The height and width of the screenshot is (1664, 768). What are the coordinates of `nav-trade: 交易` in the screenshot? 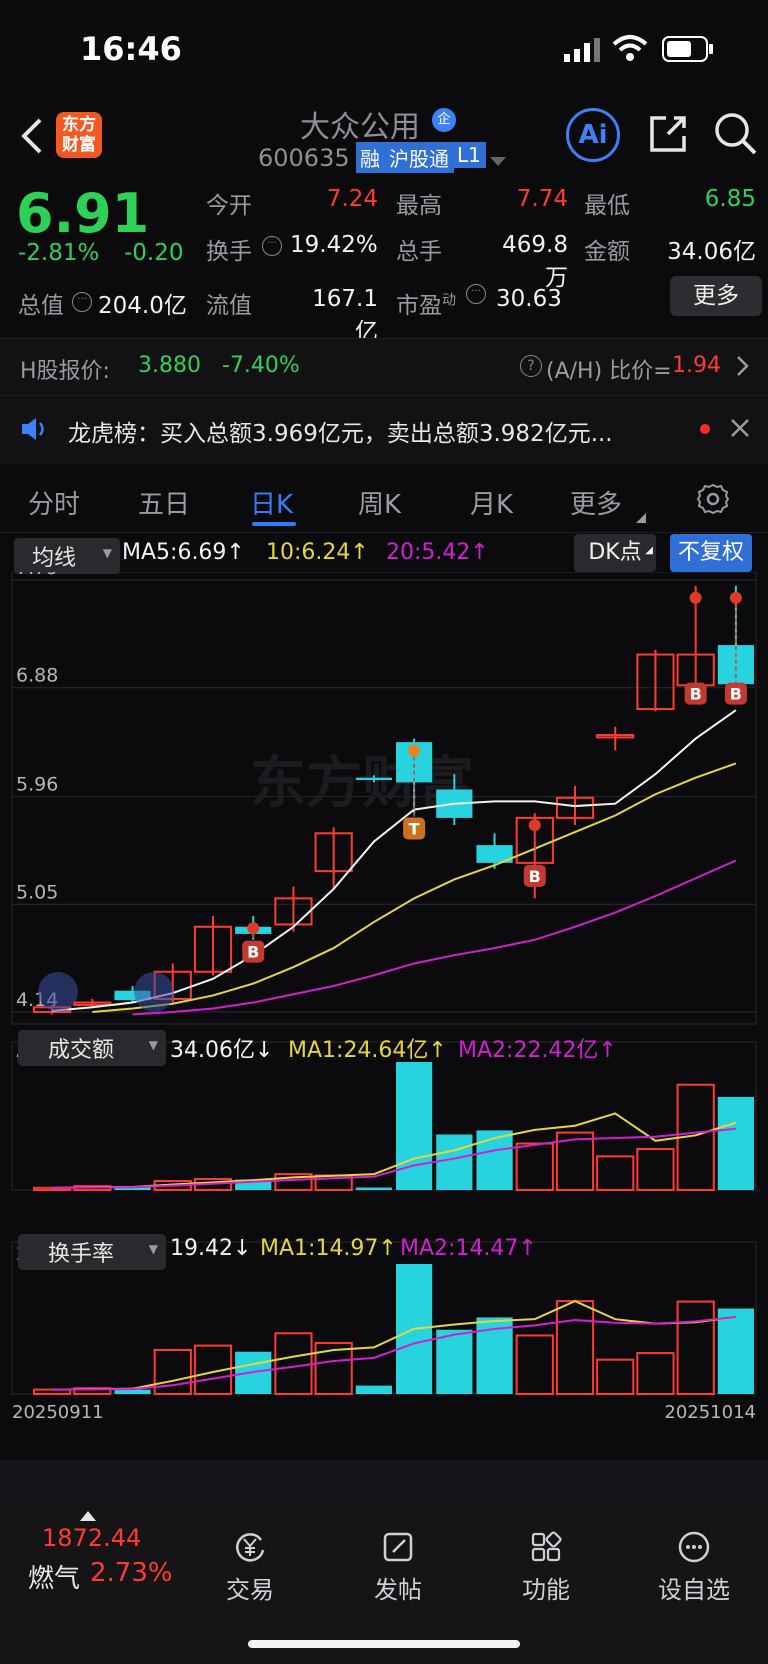 It's located at (250, 1567).